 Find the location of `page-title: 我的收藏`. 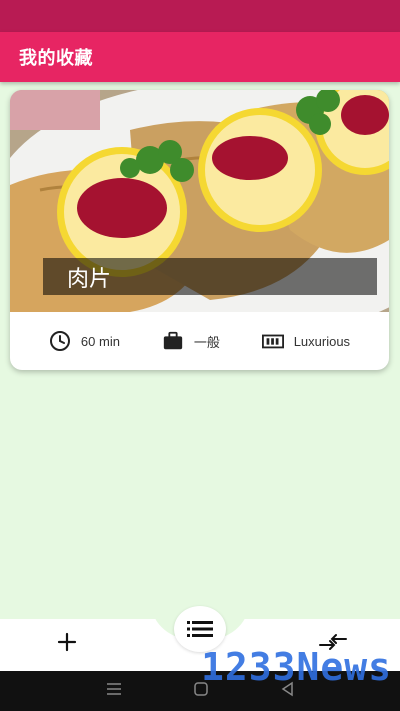

page-title: 我的收藏 is located at coordinates (56, 58).